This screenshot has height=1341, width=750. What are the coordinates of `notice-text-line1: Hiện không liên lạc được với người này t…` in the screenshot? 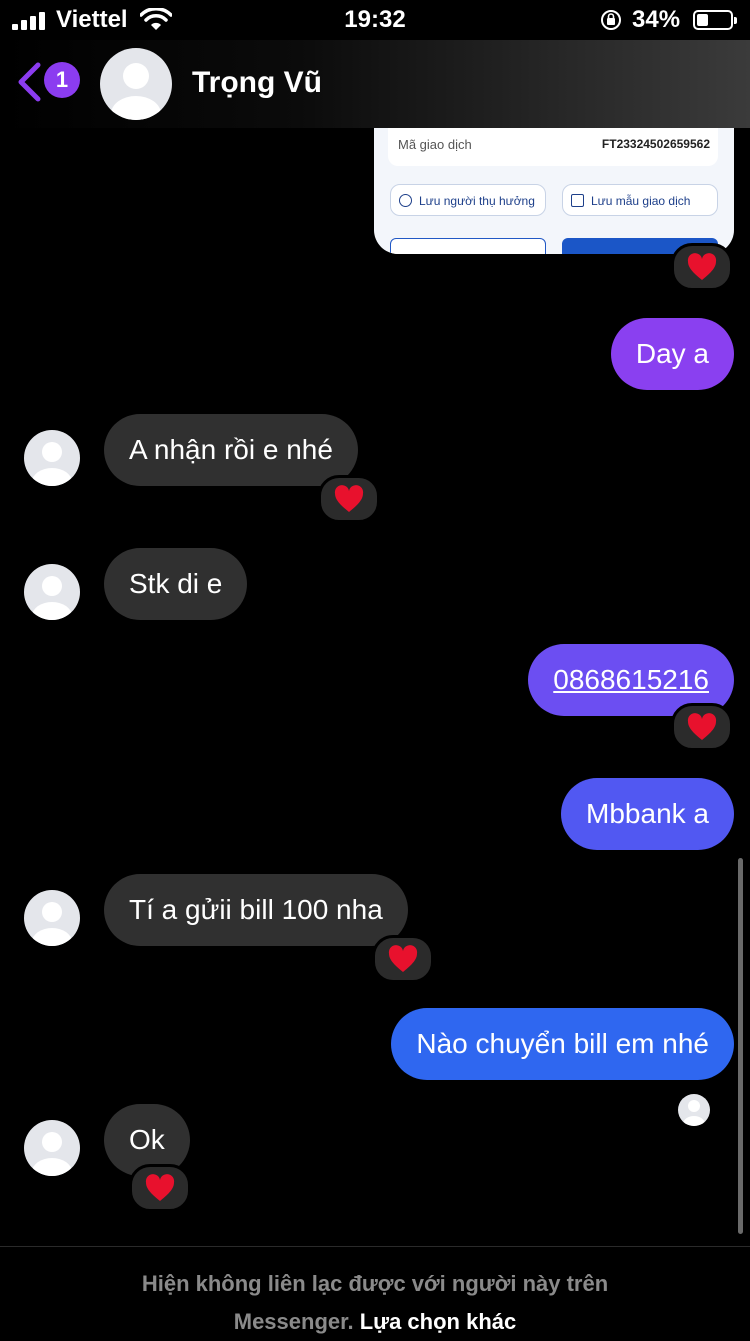 It's located at (375, 1283).